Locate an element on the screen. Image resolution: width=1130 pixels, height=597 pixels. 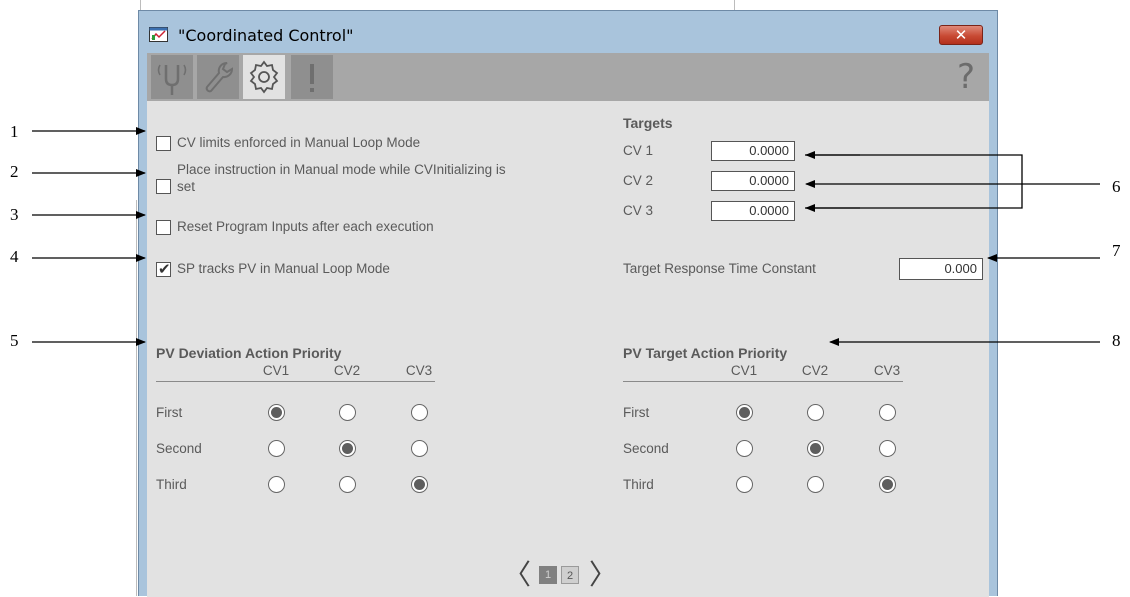
page-1-button: 1 is located at coordinates (548, 575).